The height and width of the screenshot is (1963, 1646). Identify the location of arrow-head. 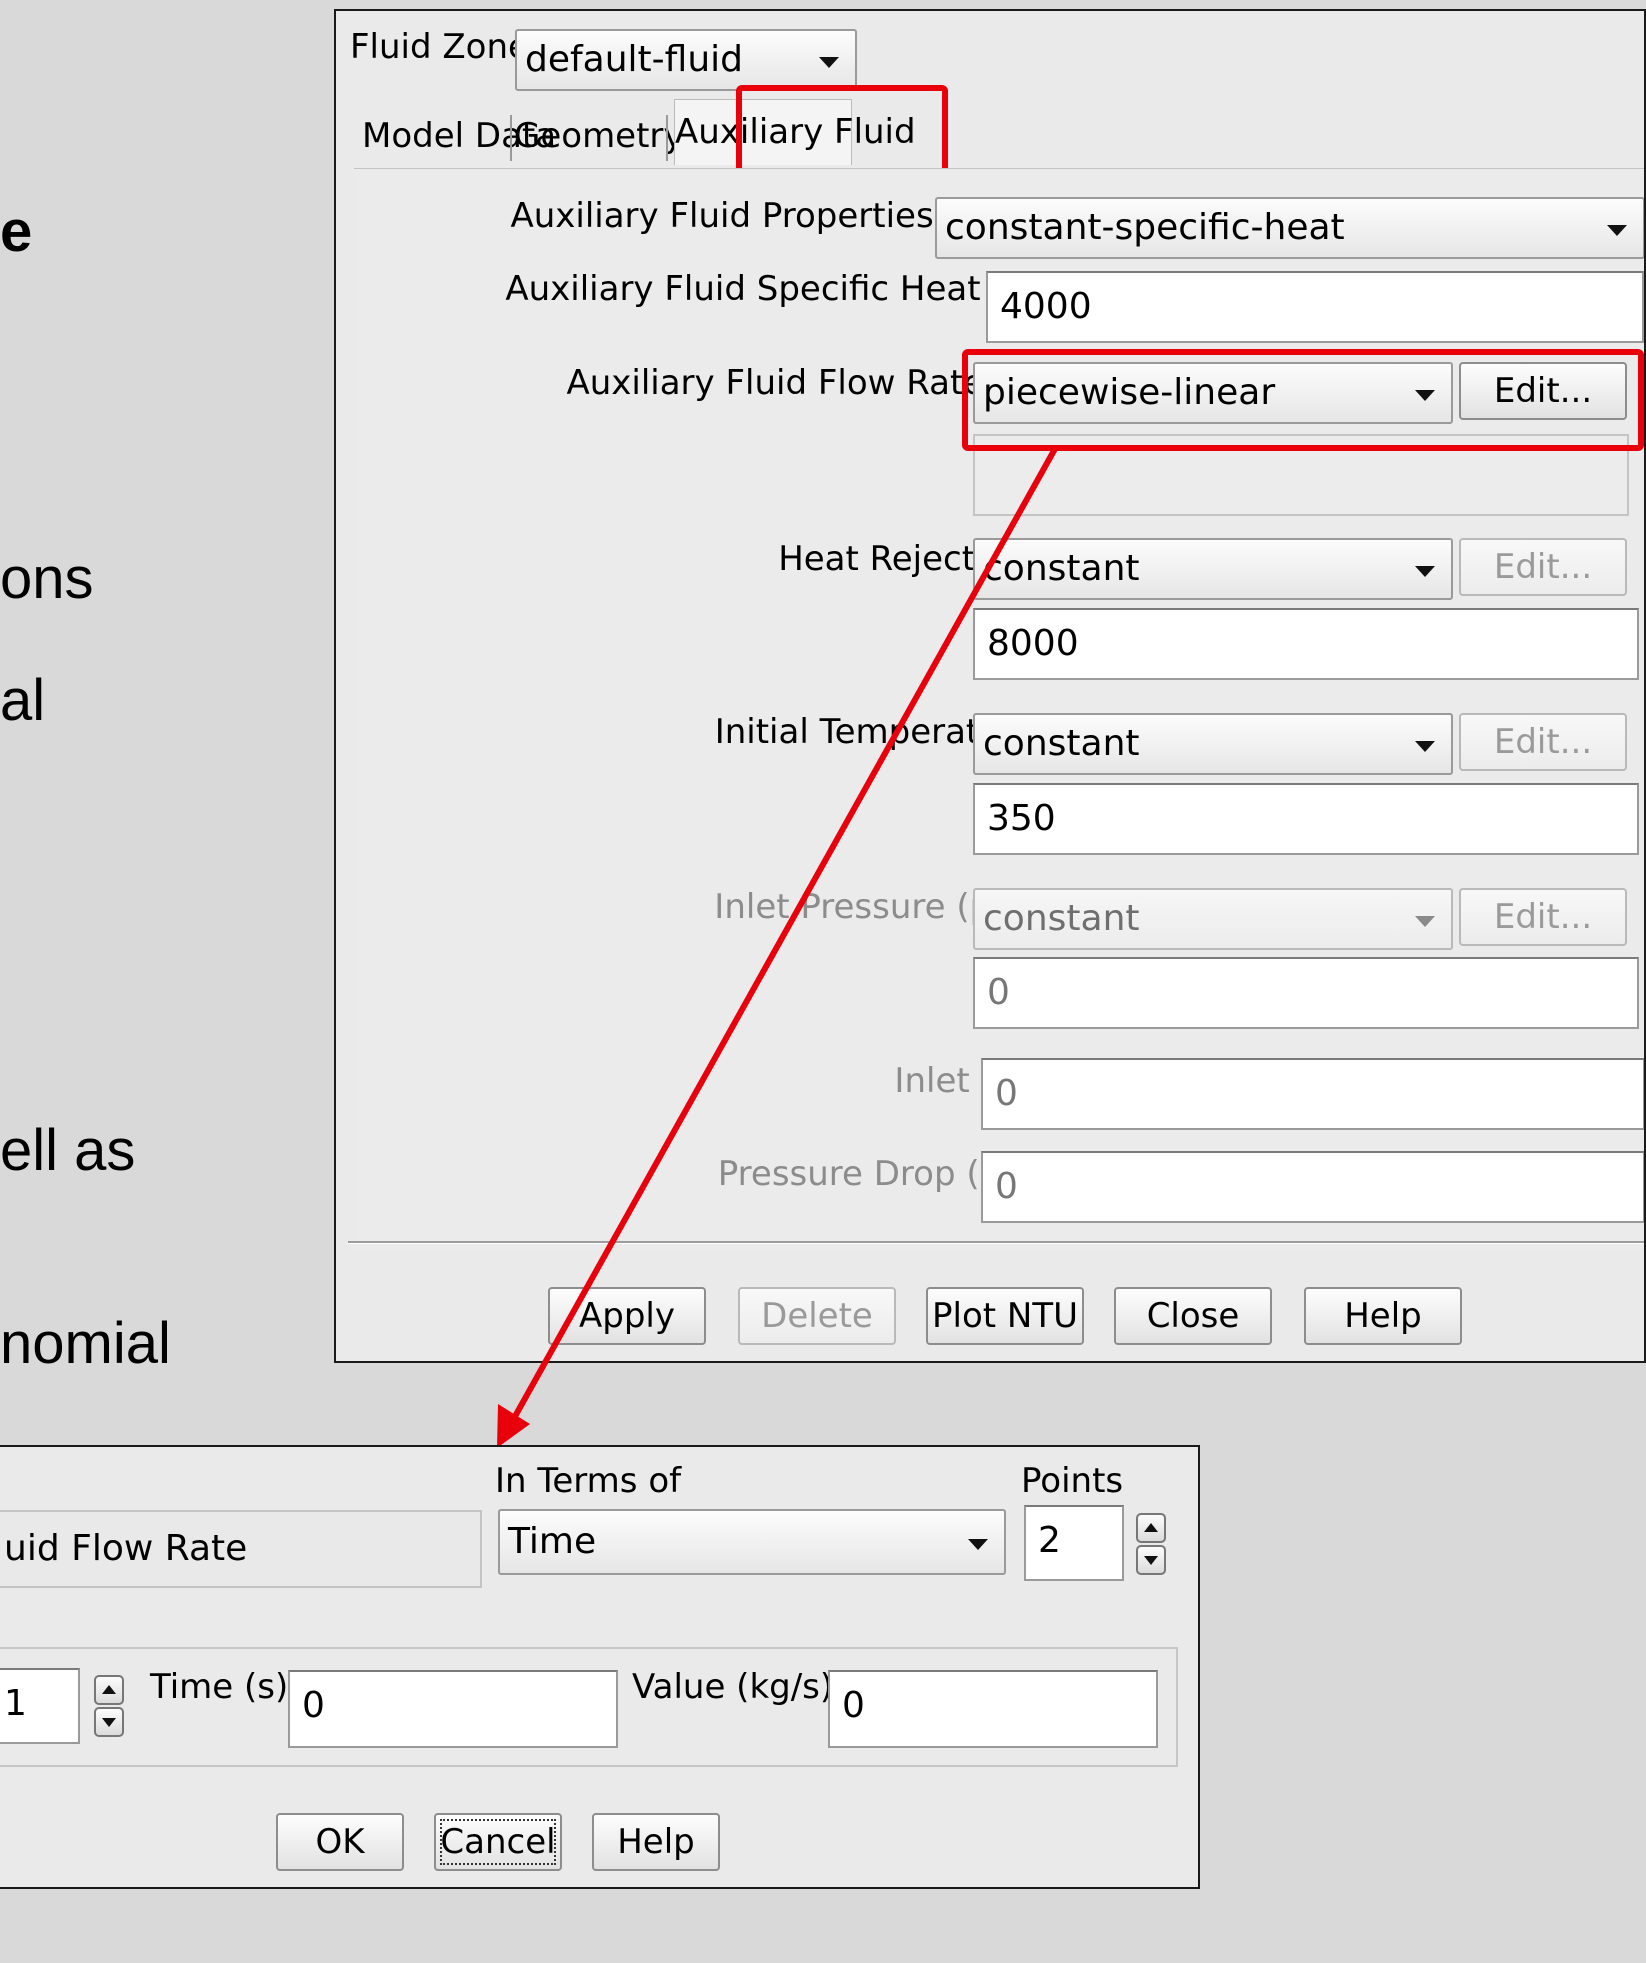
(513, 1426).